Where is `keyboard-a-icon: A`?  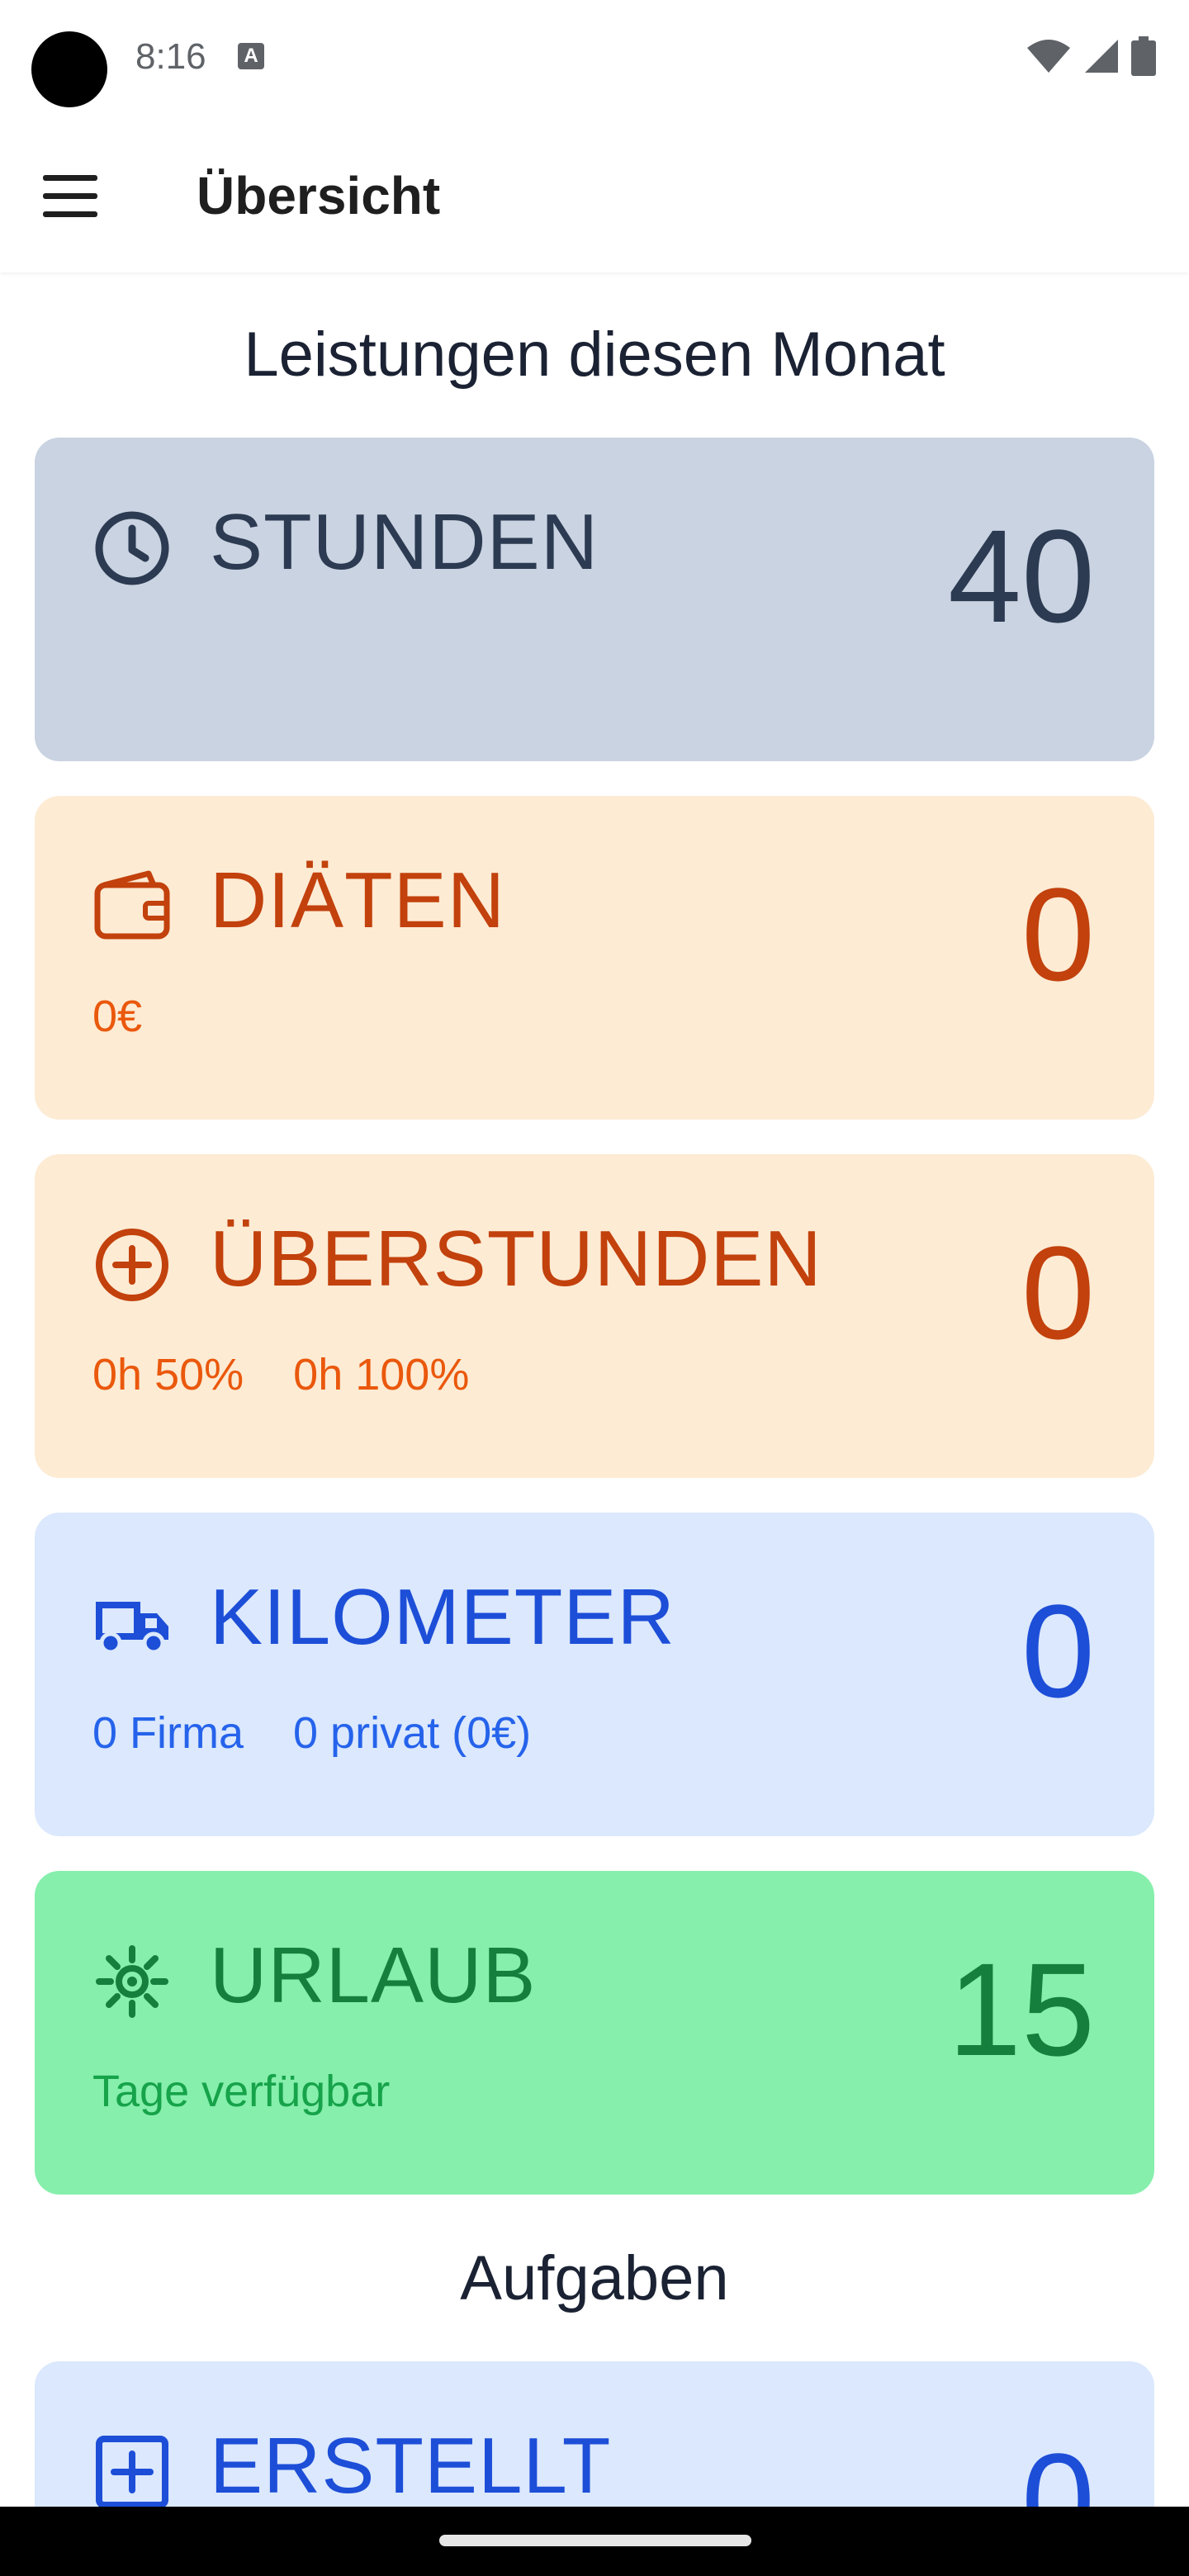 keyboard-a-icon: A is located at coordinates (251, 56).